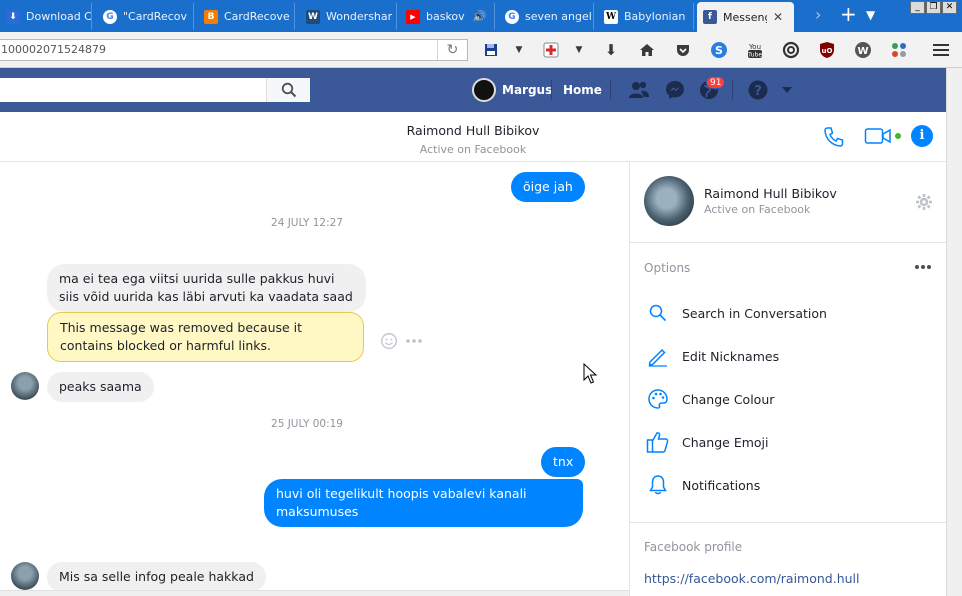 This screenshot has width=962, height=596. Describe the element at coordinates (548, 187) in the screenshot. I see `message-outgoing: õige jah` at that location.